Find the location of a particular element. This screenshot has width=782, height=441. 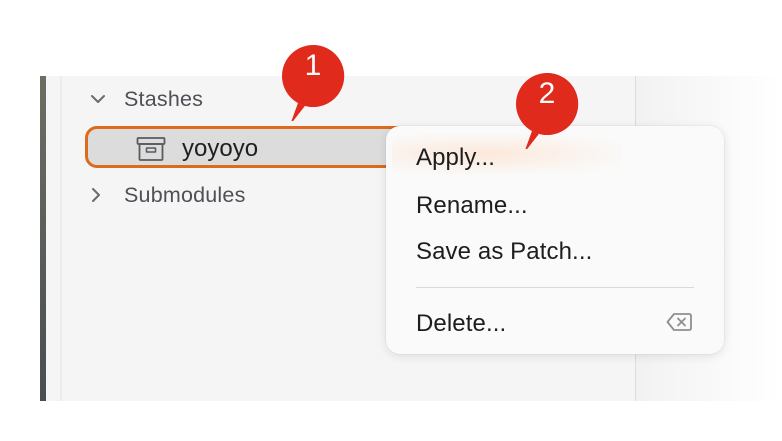

menu-separator is located at coordinates (555, 287).